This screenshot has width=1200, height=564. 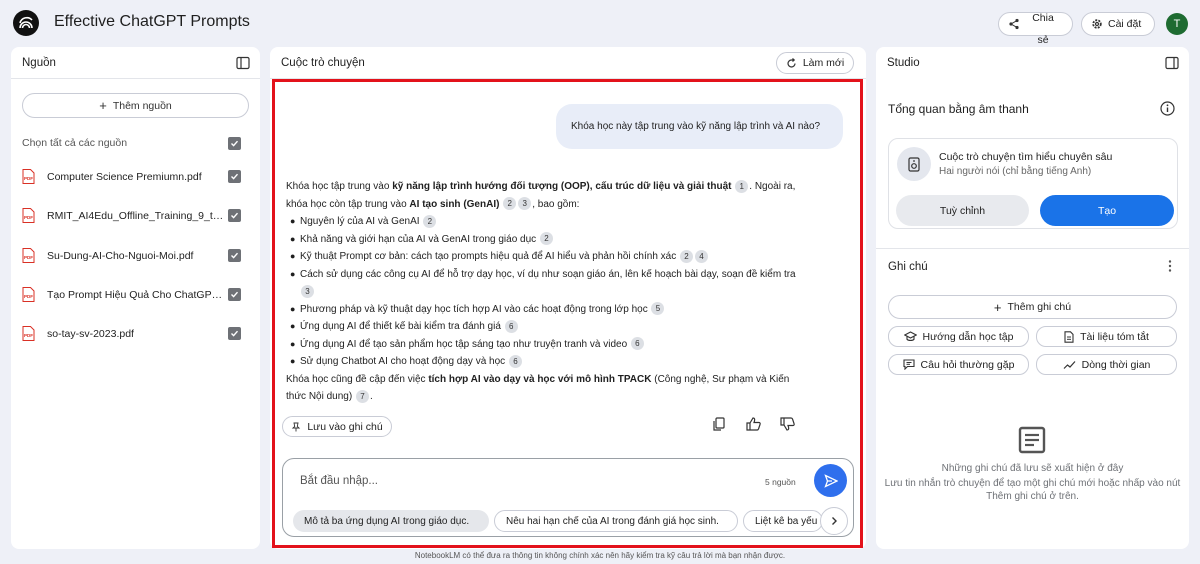 I want to click on faq-button: Câu hỏi thường gặp, so click(x=958, y=364).